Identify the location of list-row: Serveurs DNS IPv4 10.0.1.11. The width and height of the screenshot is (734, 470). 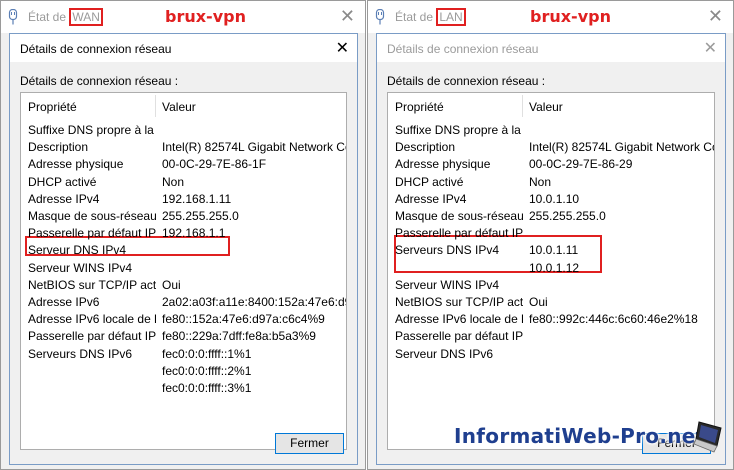
(551, 250).